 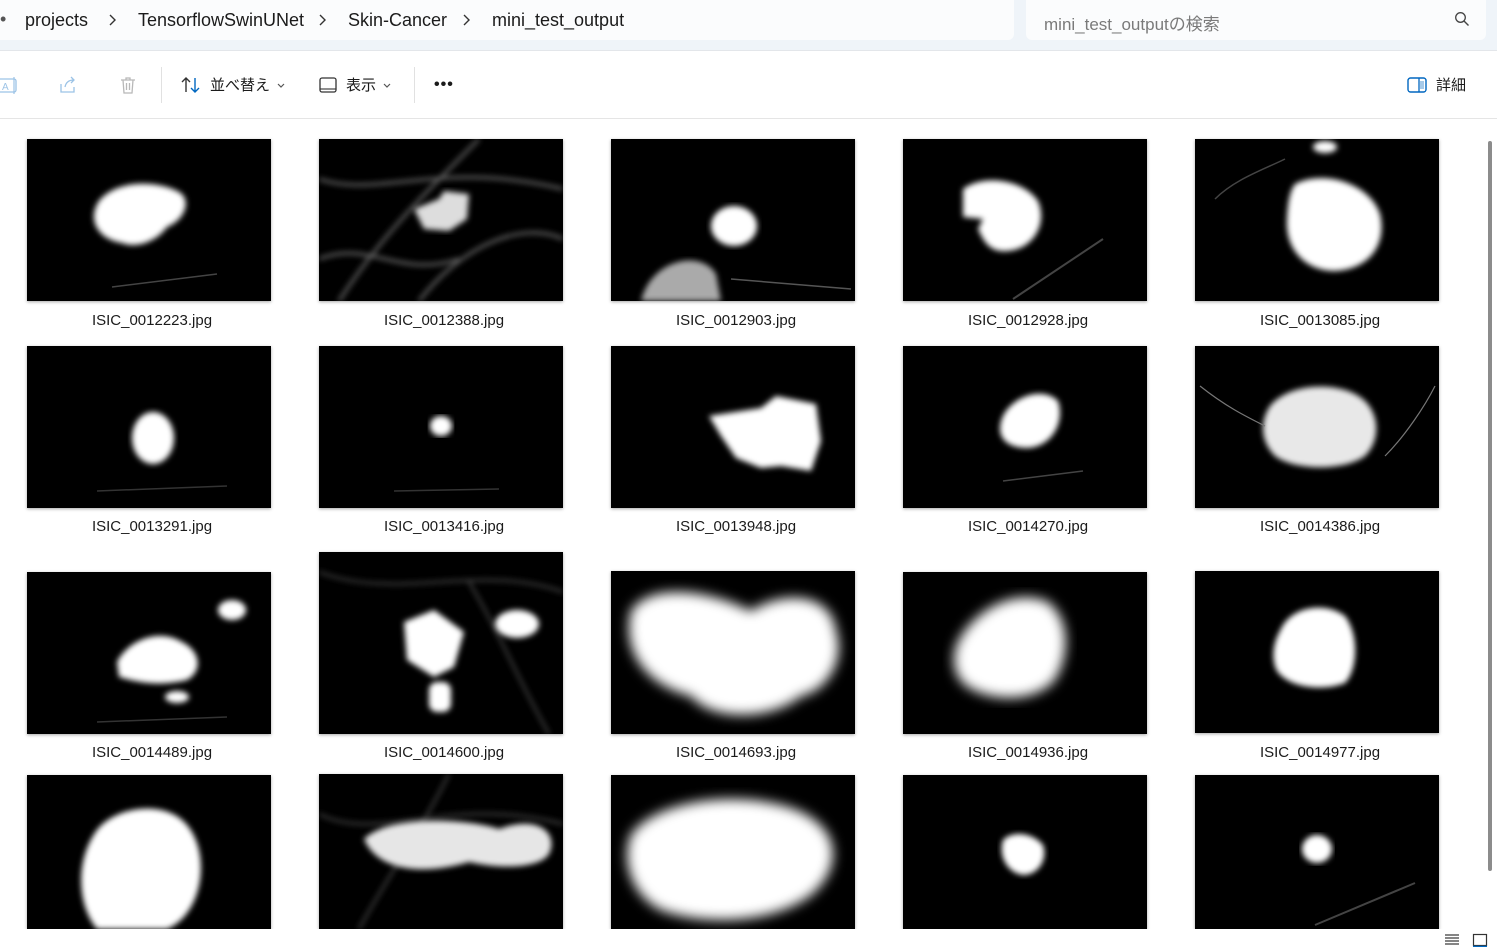 What do you see at coordinates (5, 87) in the screenshot?
I see `svg-text: A` at bounding box center [5, 87].